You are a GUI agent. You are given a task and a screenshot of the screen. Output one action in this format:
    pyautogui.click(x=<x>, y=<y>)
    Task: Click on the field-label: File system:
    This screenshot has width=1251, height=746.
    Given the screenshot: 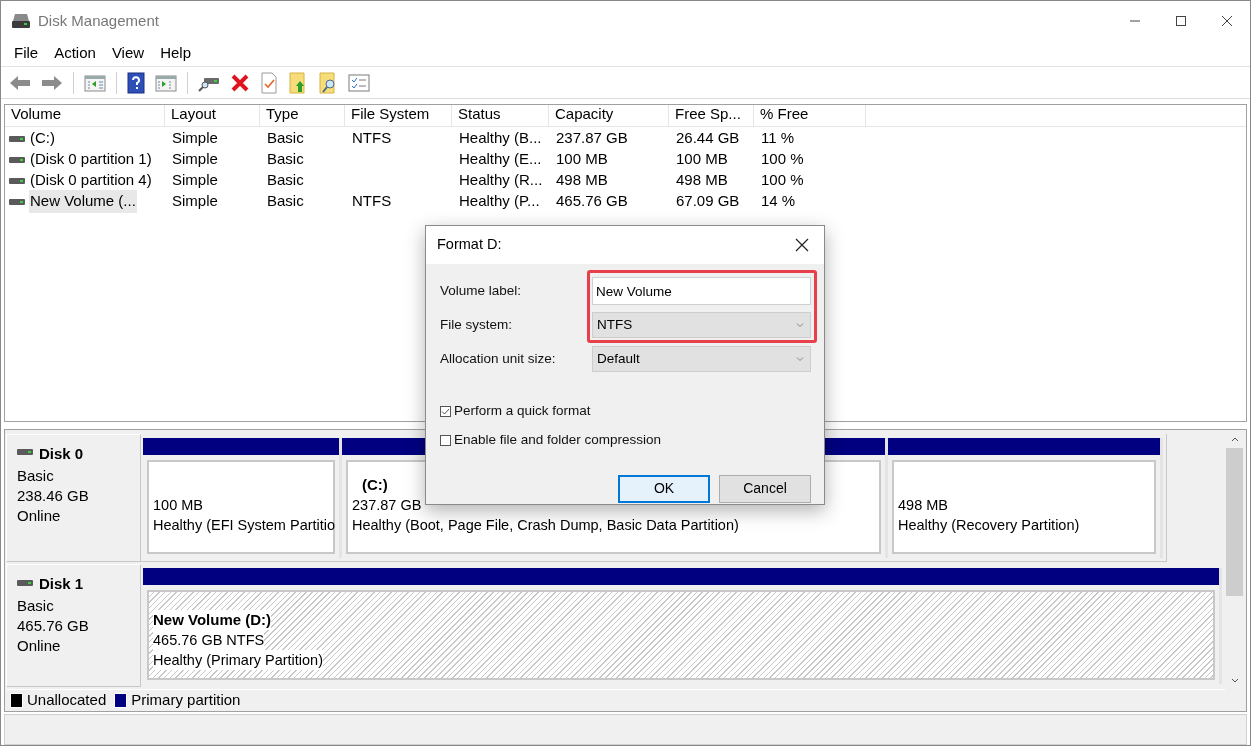 What is the action you would take?
    pyautogui.click(x=476, y=324)
    